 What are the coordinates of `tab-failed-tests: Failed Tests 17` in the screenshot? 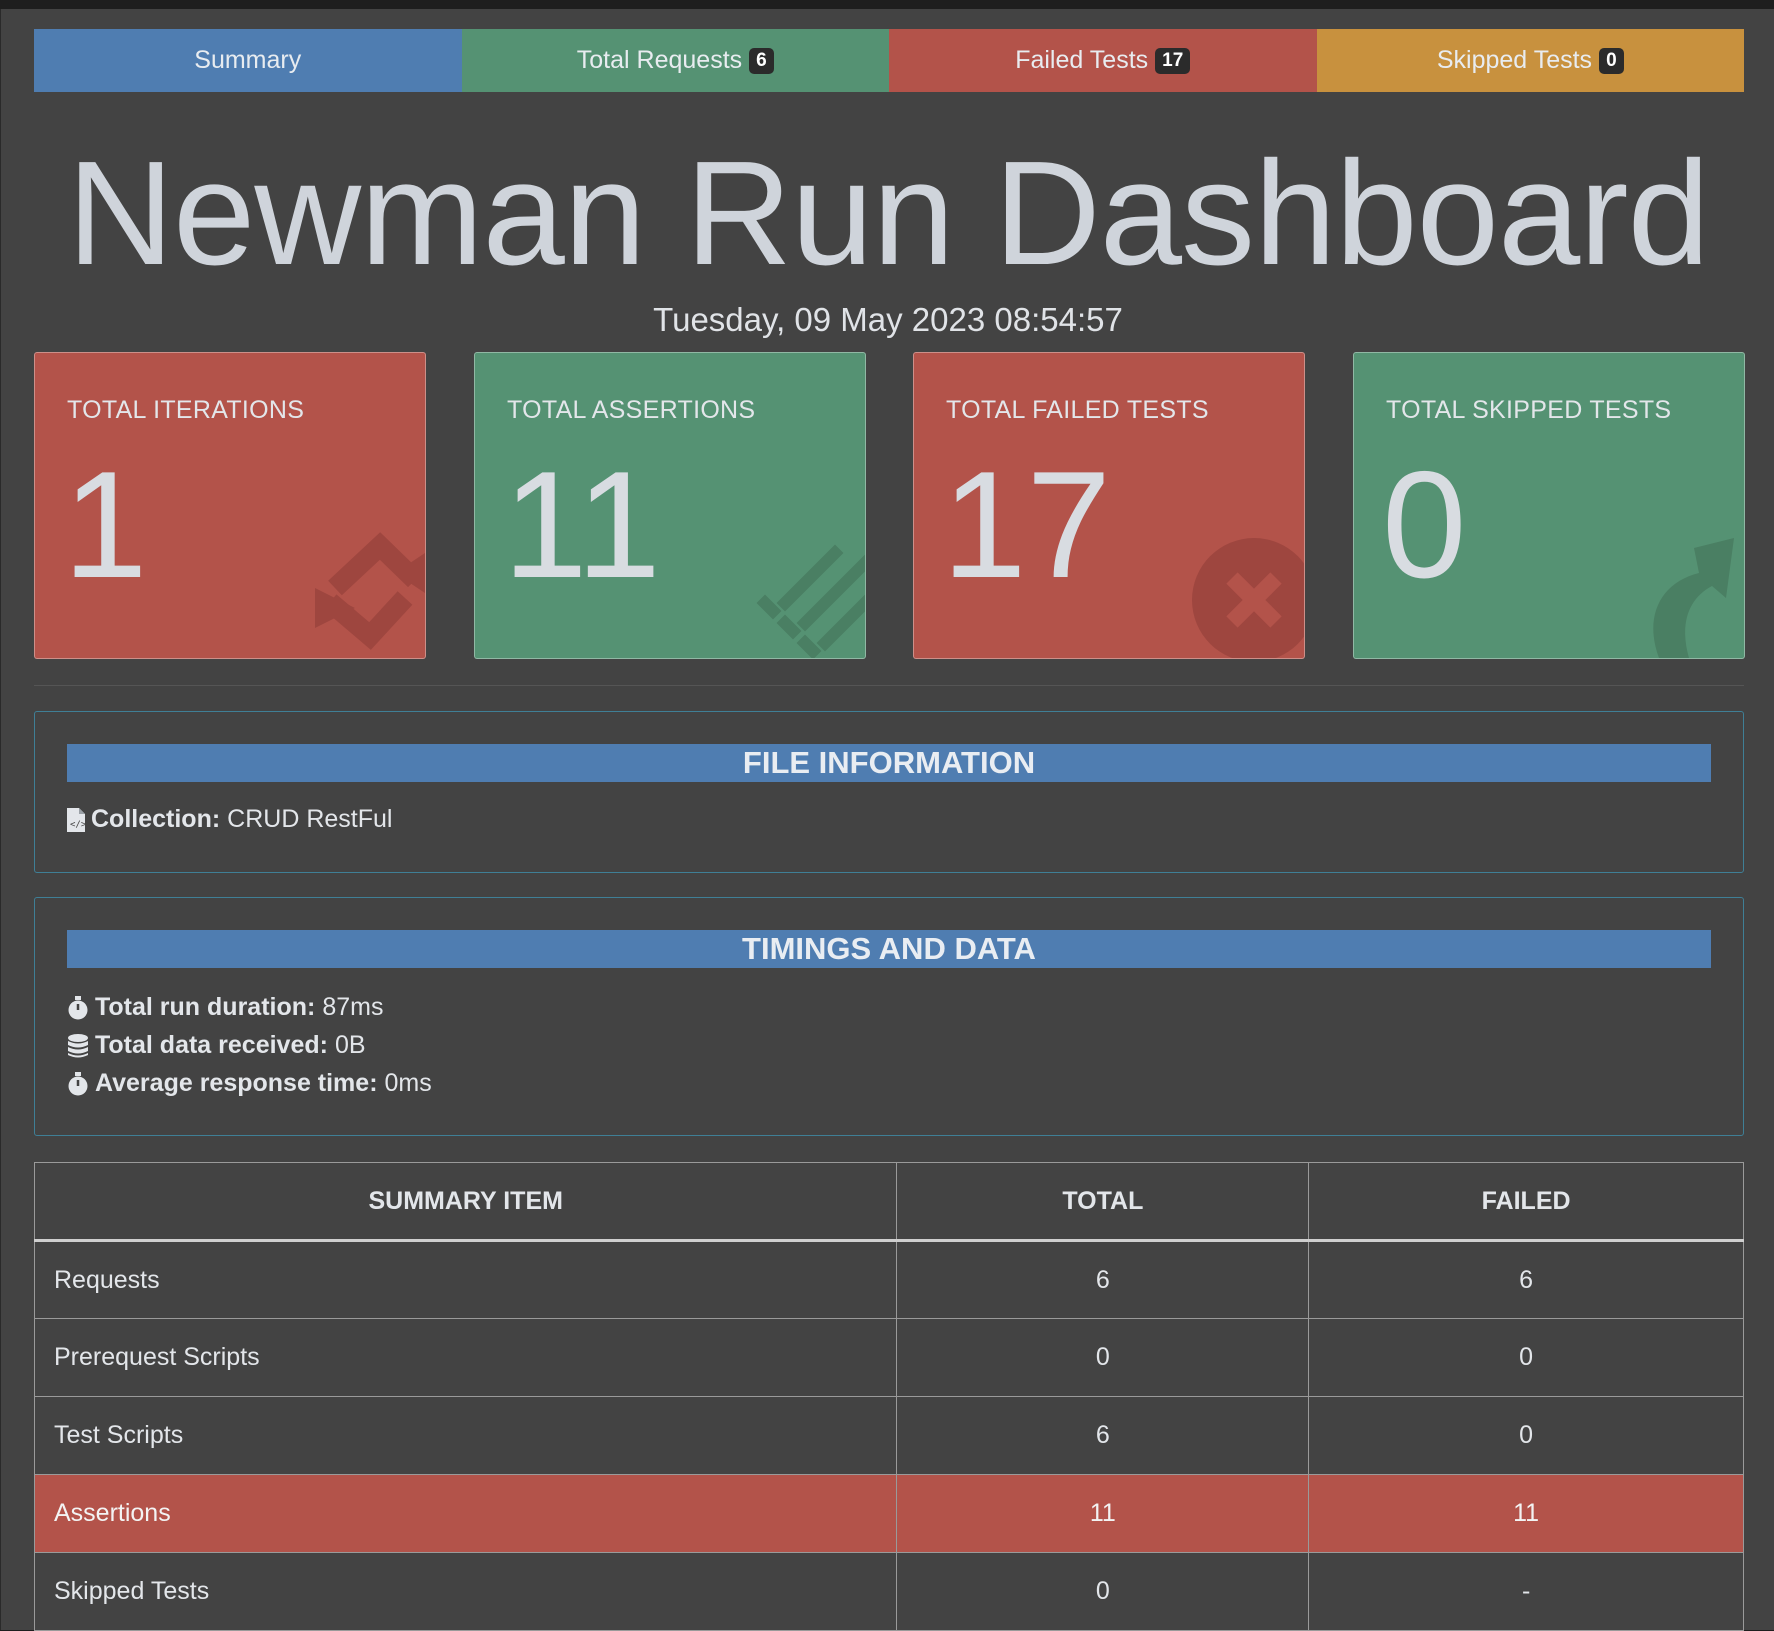 It's located at (1103, 60).